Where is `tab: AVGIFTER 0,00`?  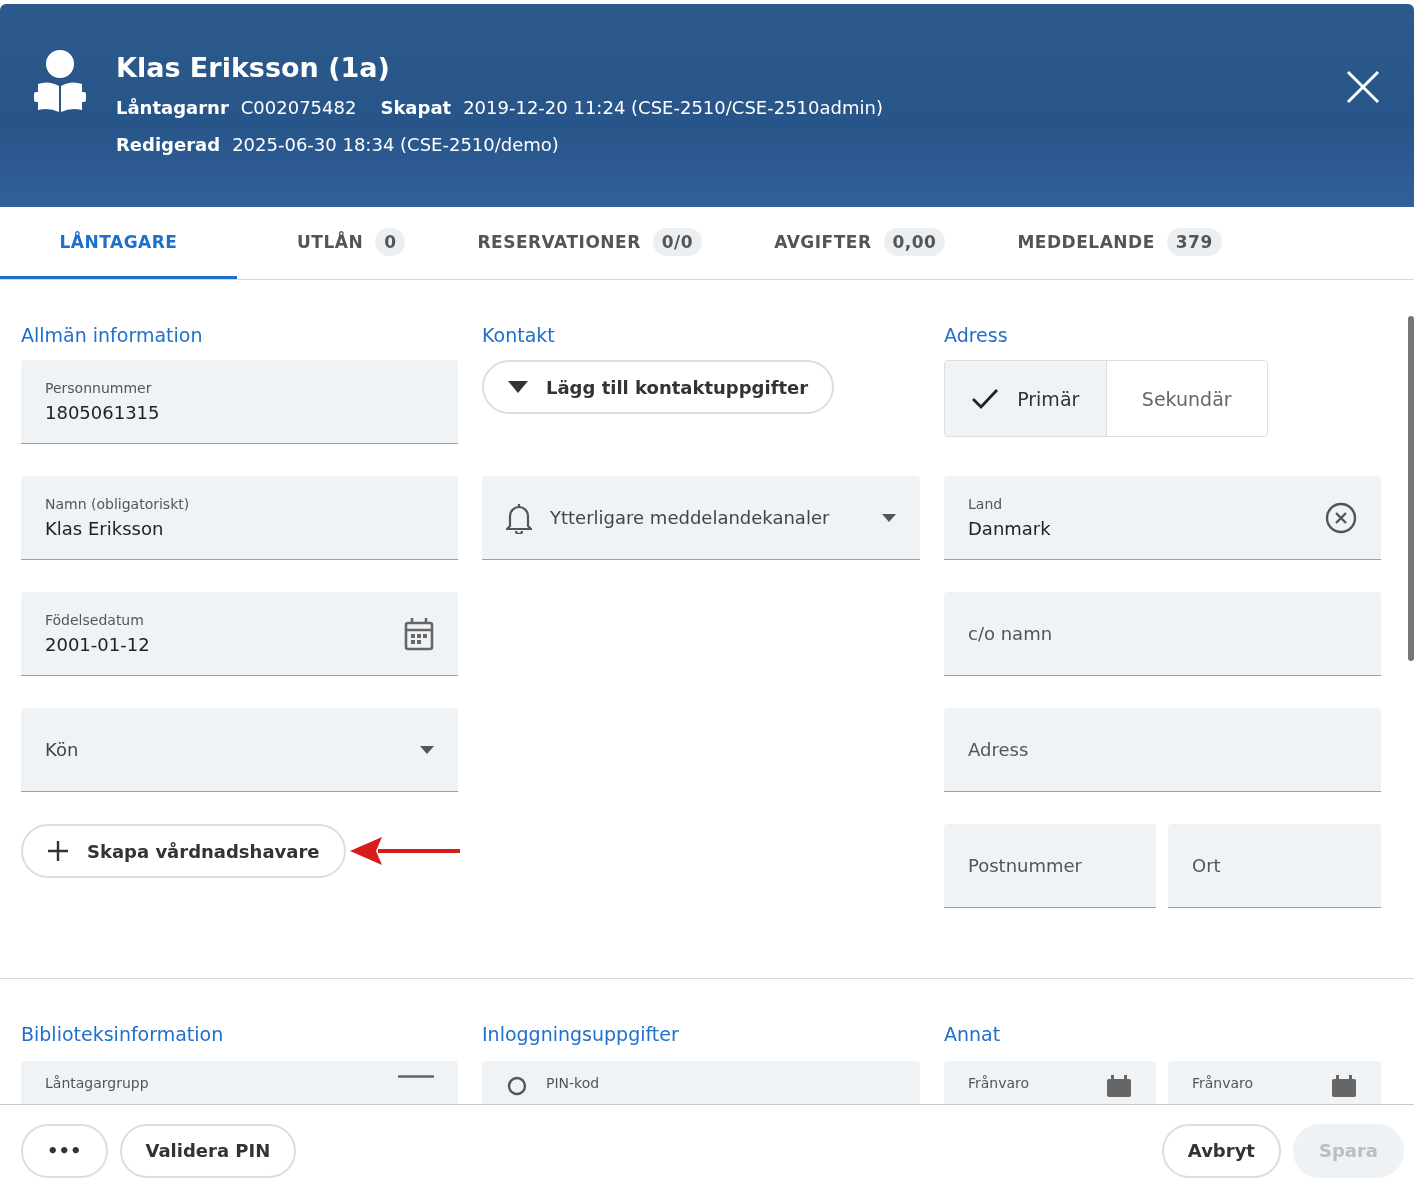 tab: AVGIFTER 0,00 is located at coordinates (860, 243).